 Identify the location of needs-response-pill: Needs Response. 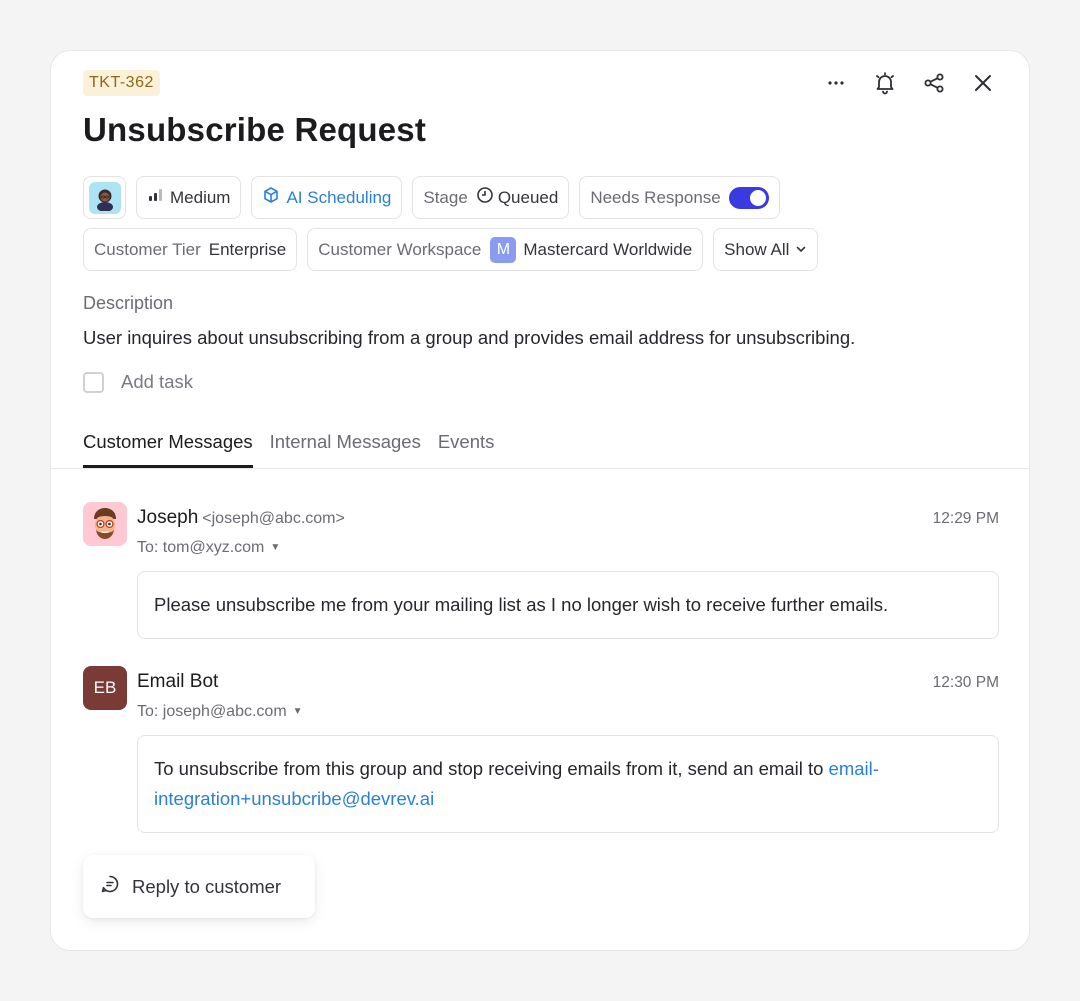
(679, 197).